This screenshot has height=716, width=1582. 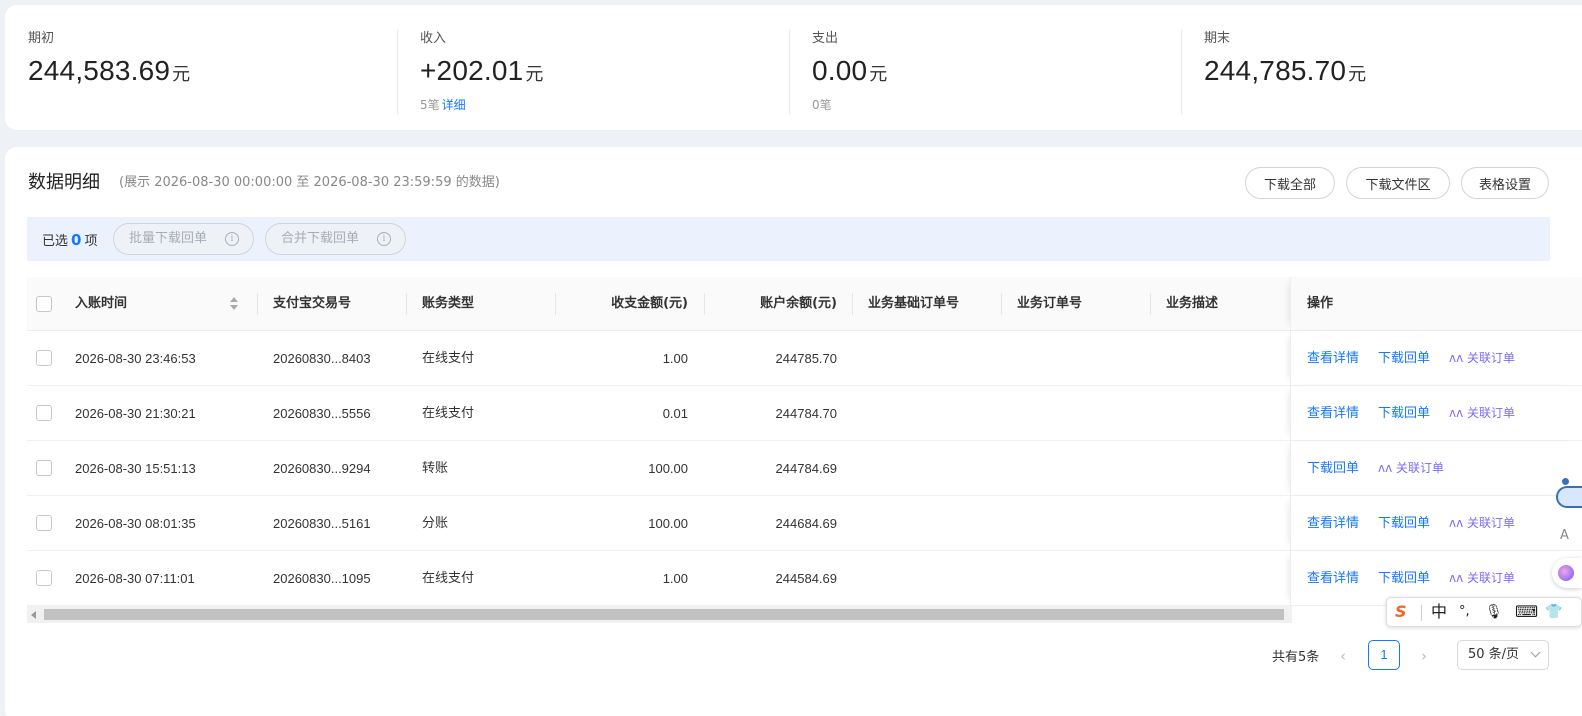 What do you see at coordinates (1398, 183) in the screenshot?
I see `download-files-button: 下载文件区` at bounding box center [1398, 183].